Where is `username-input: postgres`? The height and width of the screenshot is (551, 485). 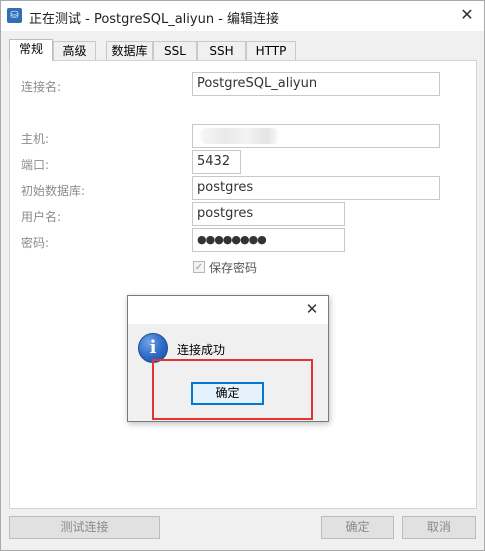 username-input: postgres is located at coordinates (268, 214).